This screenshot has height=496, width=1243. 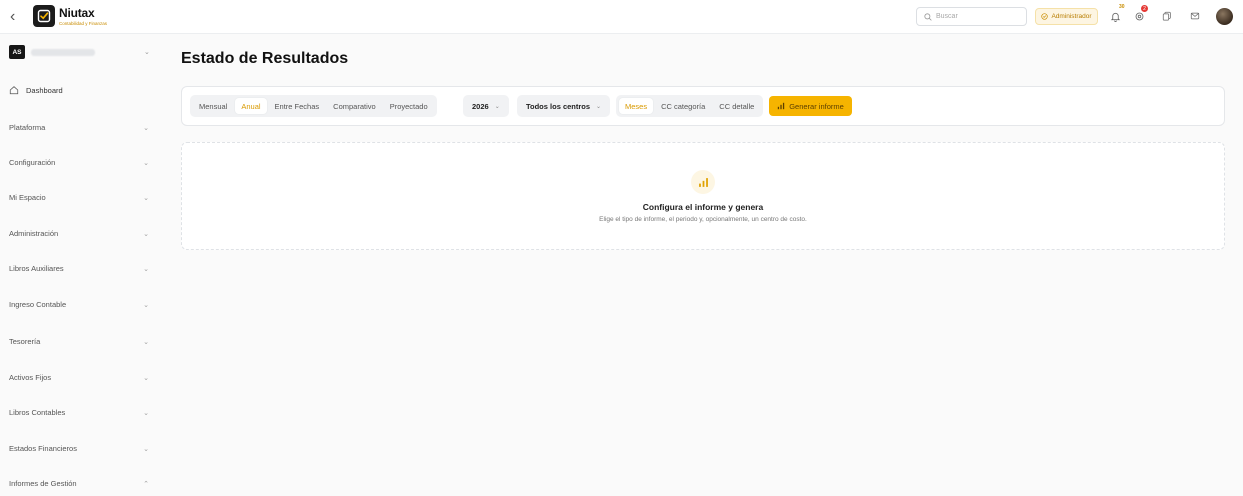 I want to click on sidebar-item-plataforma: Plataforma ⌄, so click(x=79, y=127).